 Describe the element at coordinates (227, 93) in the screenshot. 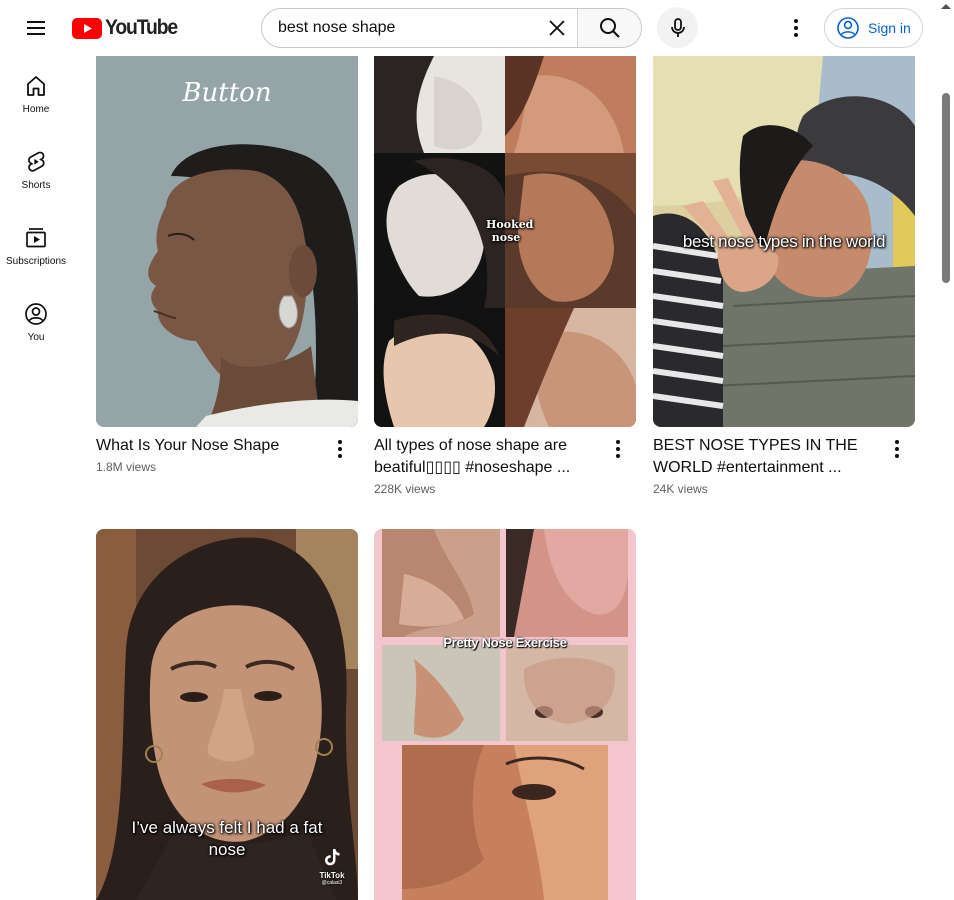

I see `thumbnail-overlay-text: Button` at that location.